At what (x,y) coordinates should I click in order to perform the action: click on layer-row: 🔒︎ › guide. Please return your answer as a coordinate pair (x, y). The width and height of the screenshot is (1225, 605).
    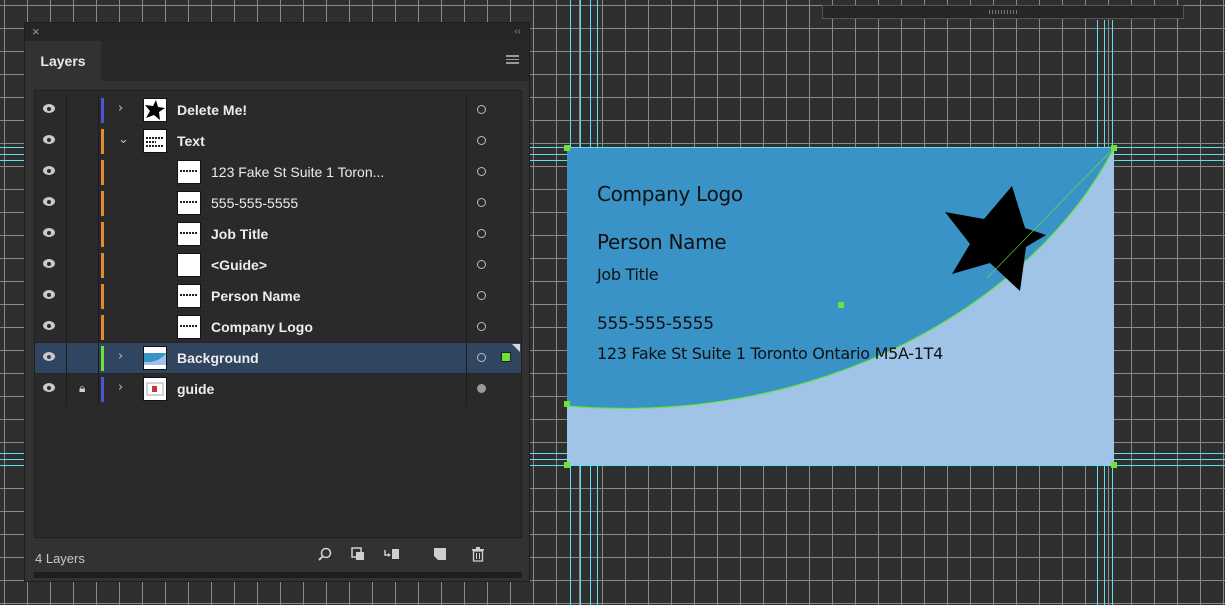
    Looking at the image, I should click on (278, 389).